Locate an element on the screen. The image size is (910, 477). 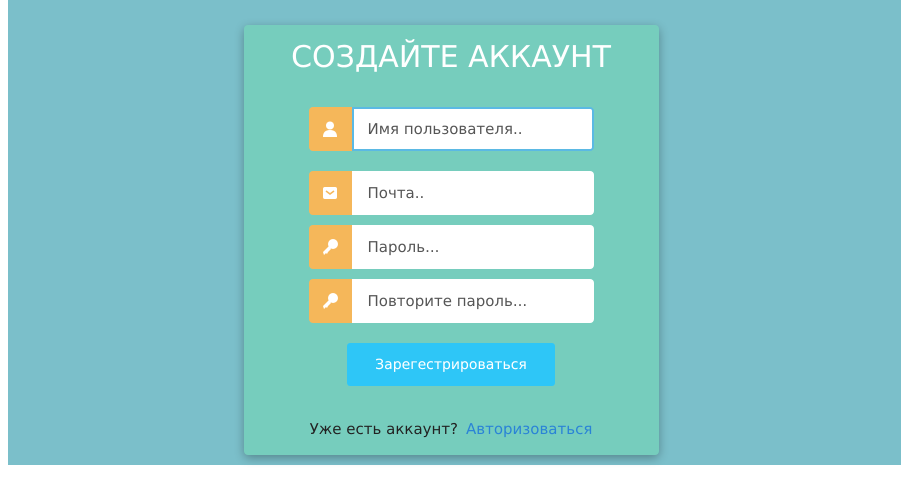
envelope-icon is located at coordinates (330, 193).